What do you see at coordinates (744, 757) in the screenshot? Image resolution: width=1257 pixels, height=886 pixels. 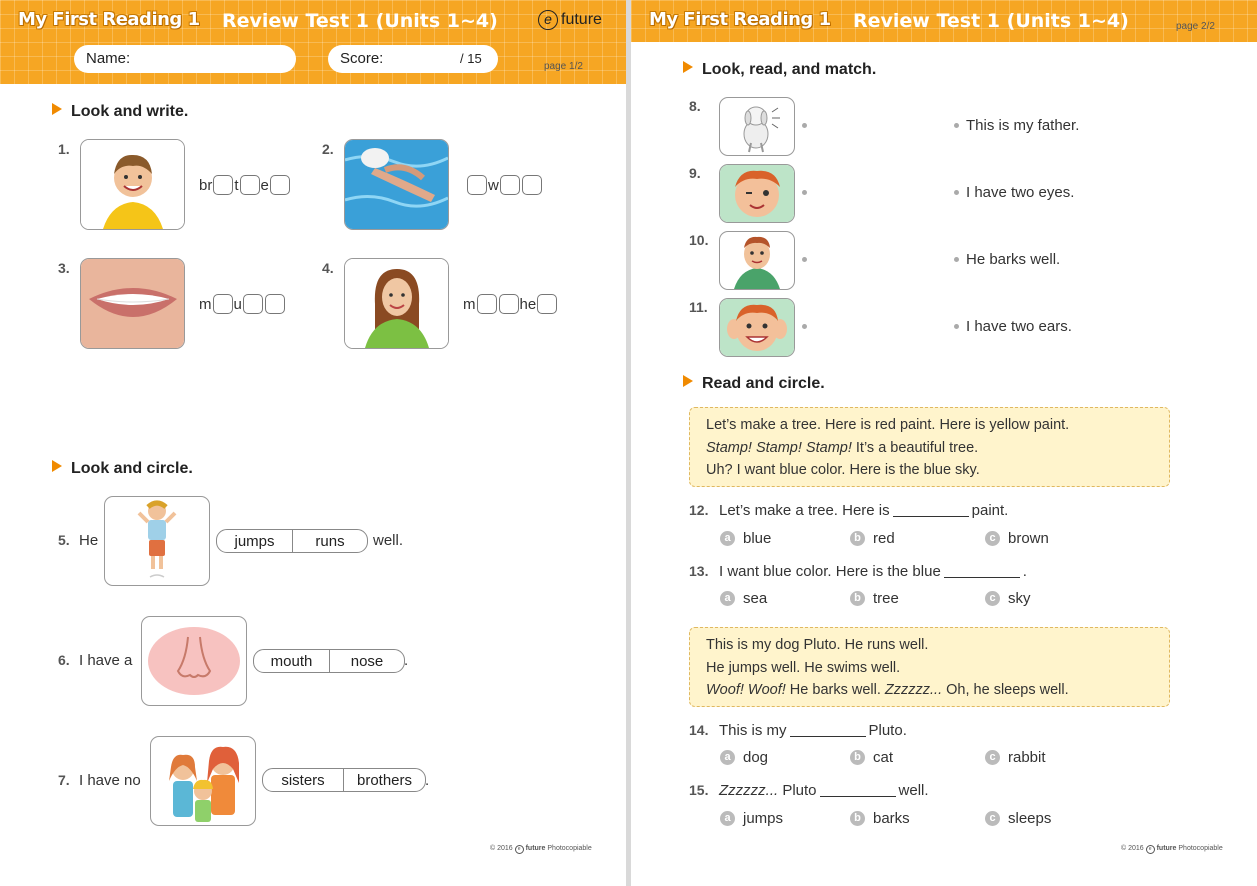 I see `option-a: a dog` at bounding box center [744, 757].